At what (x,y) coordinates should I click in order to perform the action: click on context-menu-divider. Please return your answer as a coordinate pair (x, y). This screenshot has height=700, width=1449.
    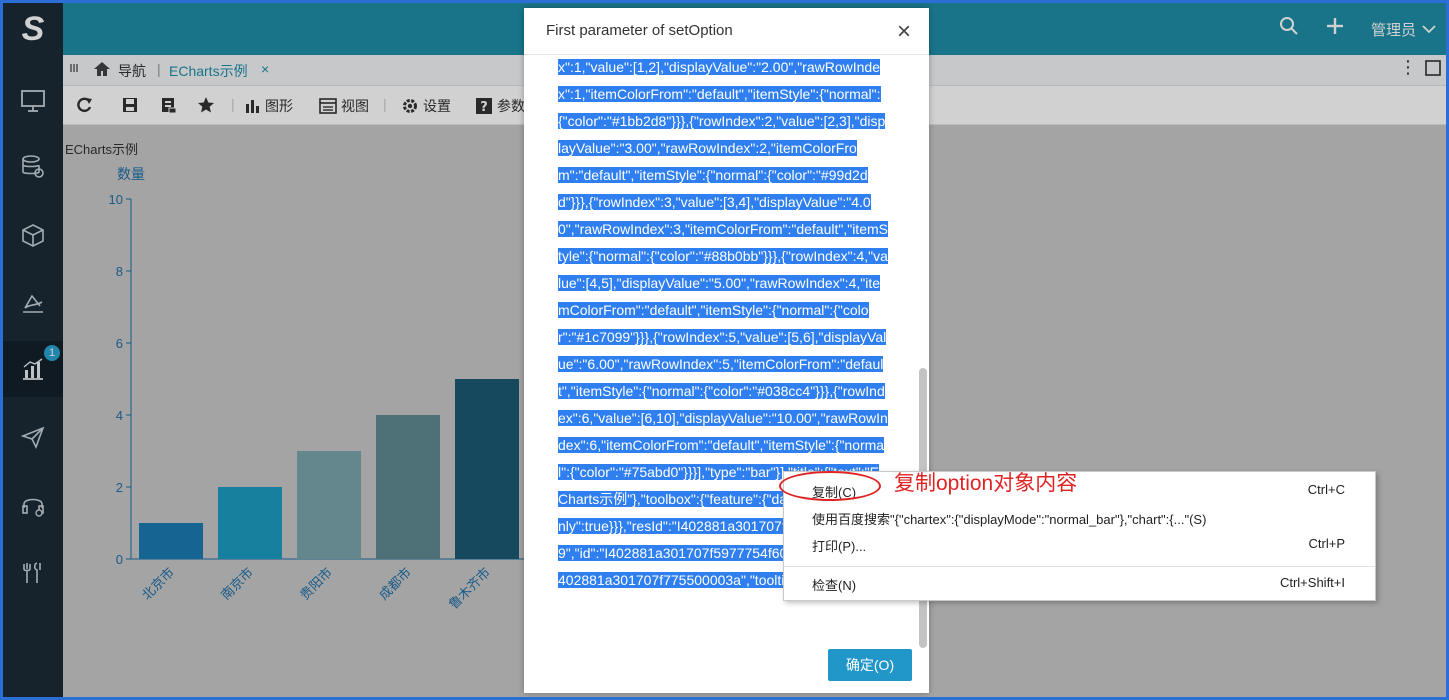
    Looking at the image, I should click on (1079, 566).